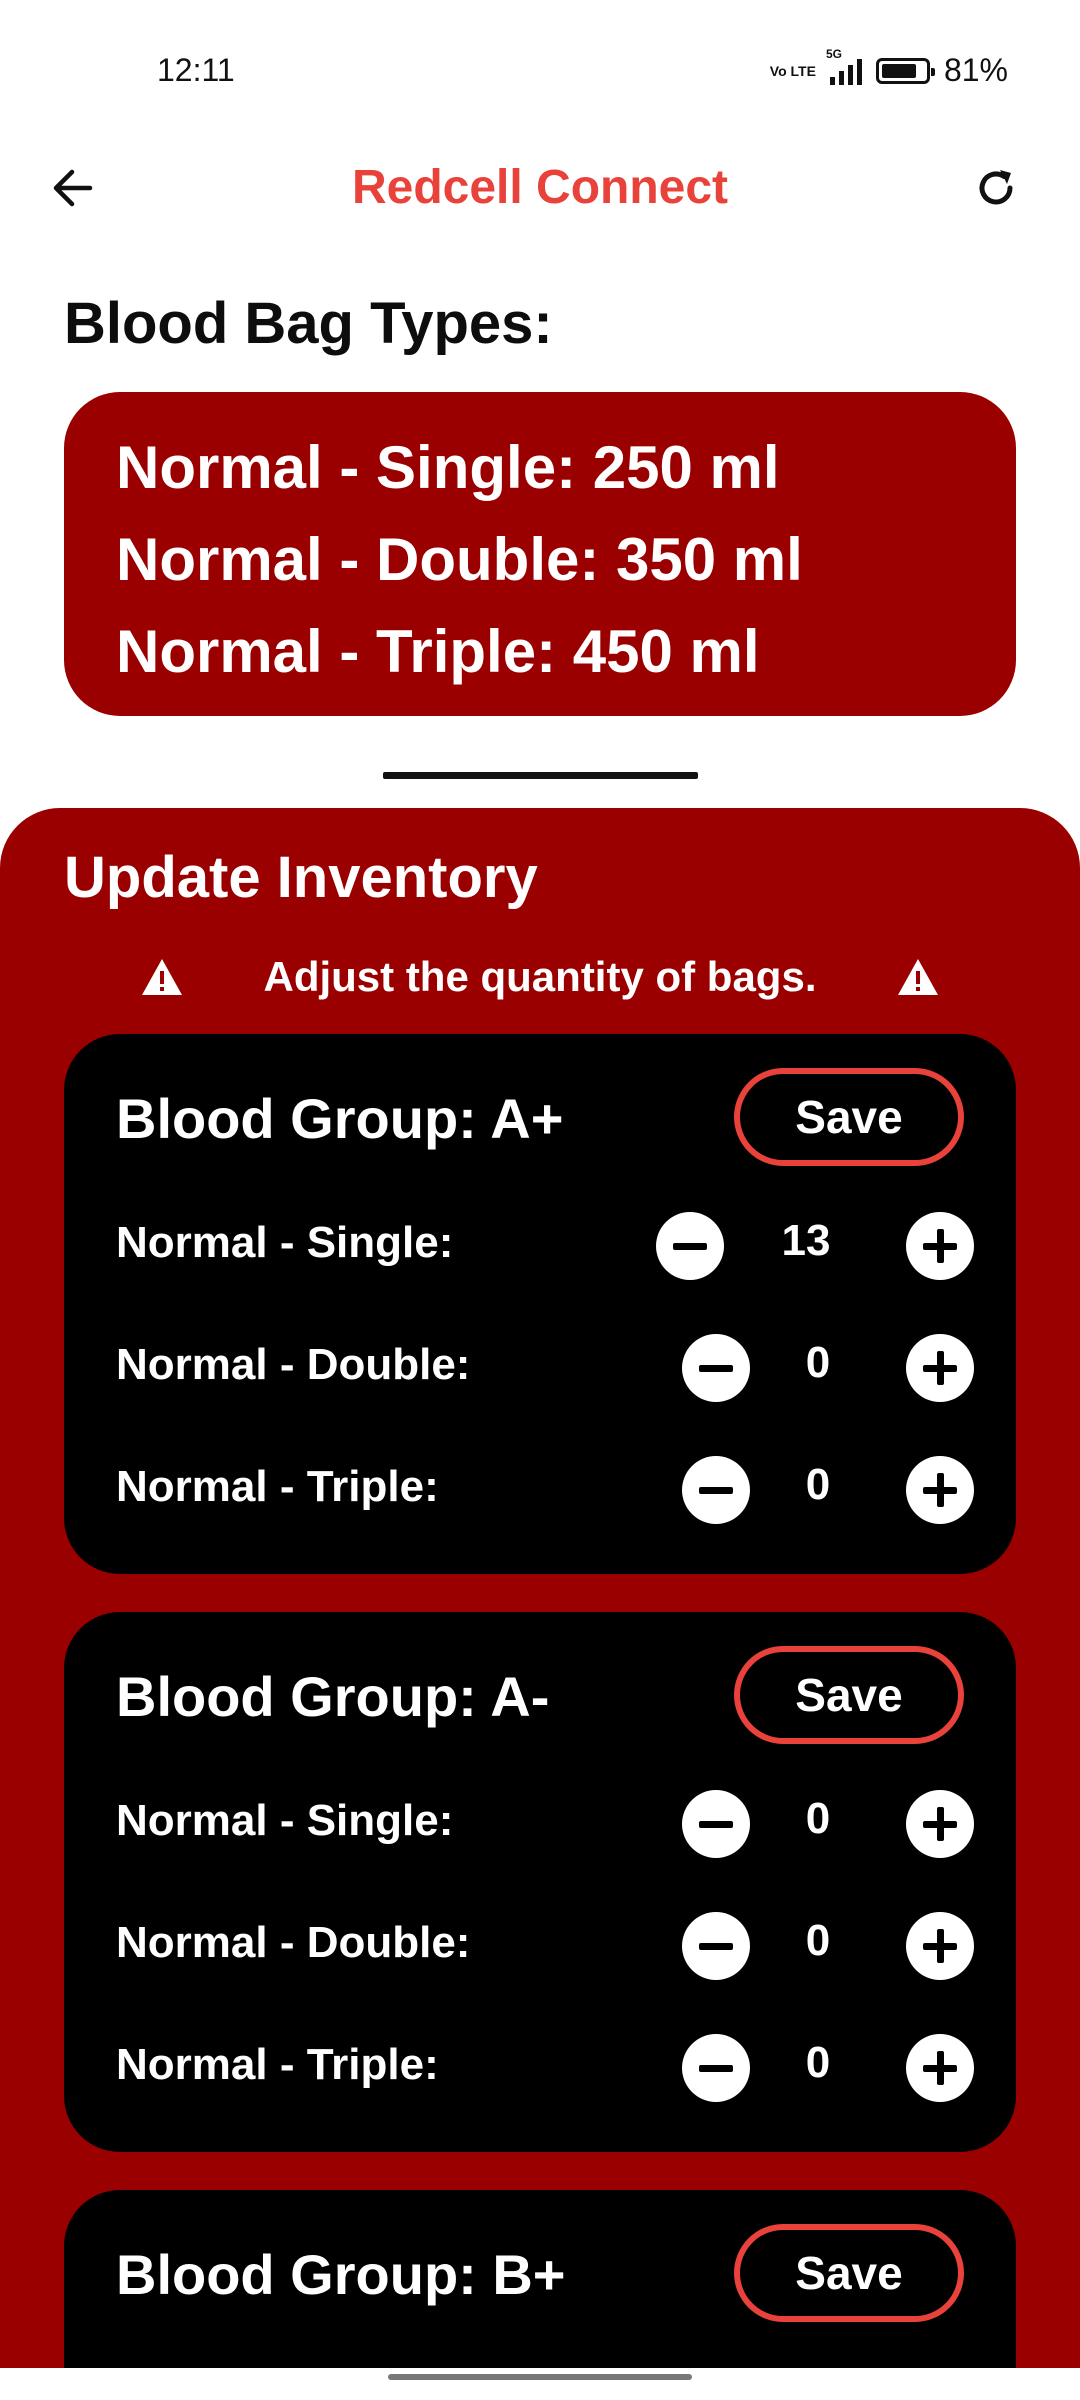  I want to click on blood-group-card-b-pos: Blood Group: B+ Save, so click(540, 2279).